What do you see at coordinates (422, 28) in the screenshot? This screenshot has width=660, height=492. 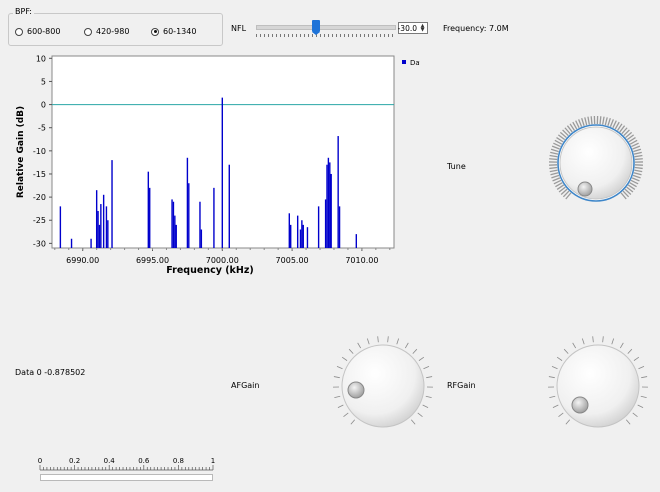 I see `spin-arrows-icon: ▲ ▼` at bounding box center [422, 28].